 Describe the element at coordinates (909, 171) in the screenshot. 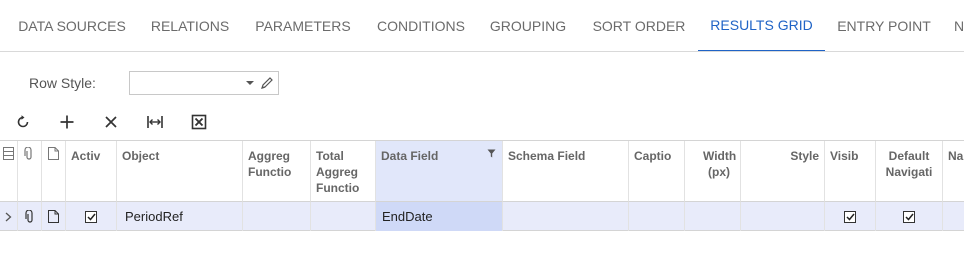

I see `column-header-default-navigation: Default Navigati` at that location.